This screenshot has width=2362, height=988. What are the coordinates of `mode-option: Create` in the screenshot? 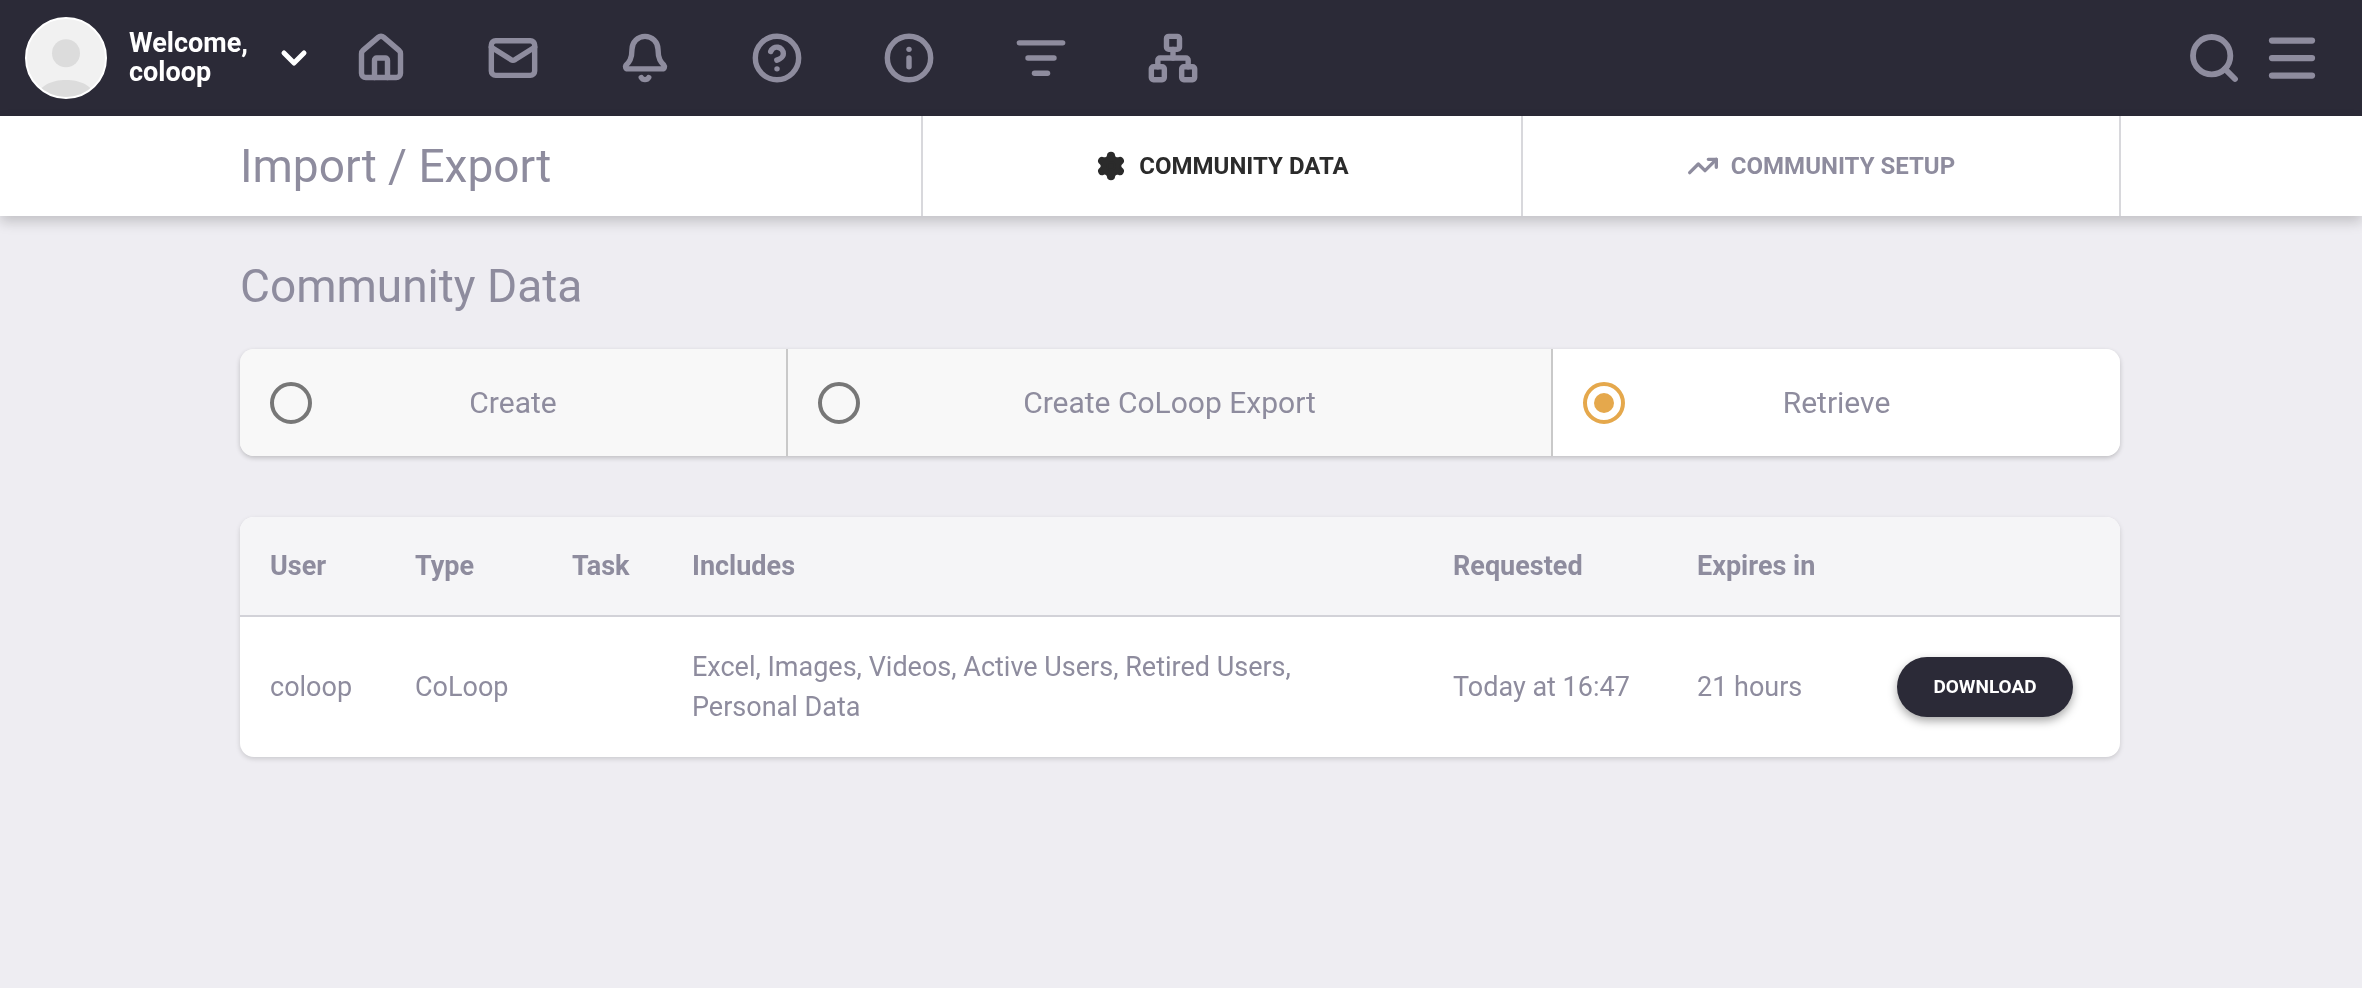 It's located at (513, 402).